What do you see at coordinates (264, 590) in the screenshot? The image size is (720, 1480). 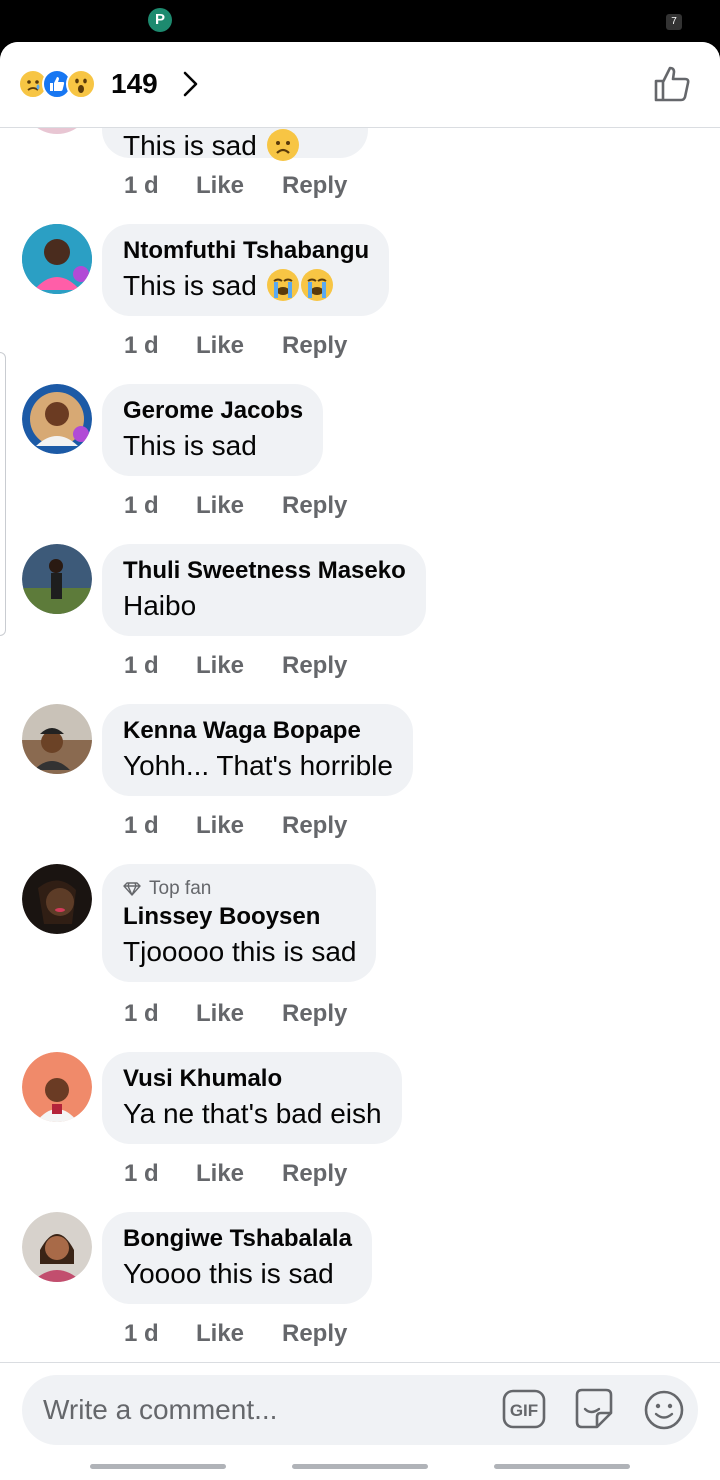 I see `comment-bubble: Thuli Sweetness Maseko Haibo` at bounding box center [264, 590].